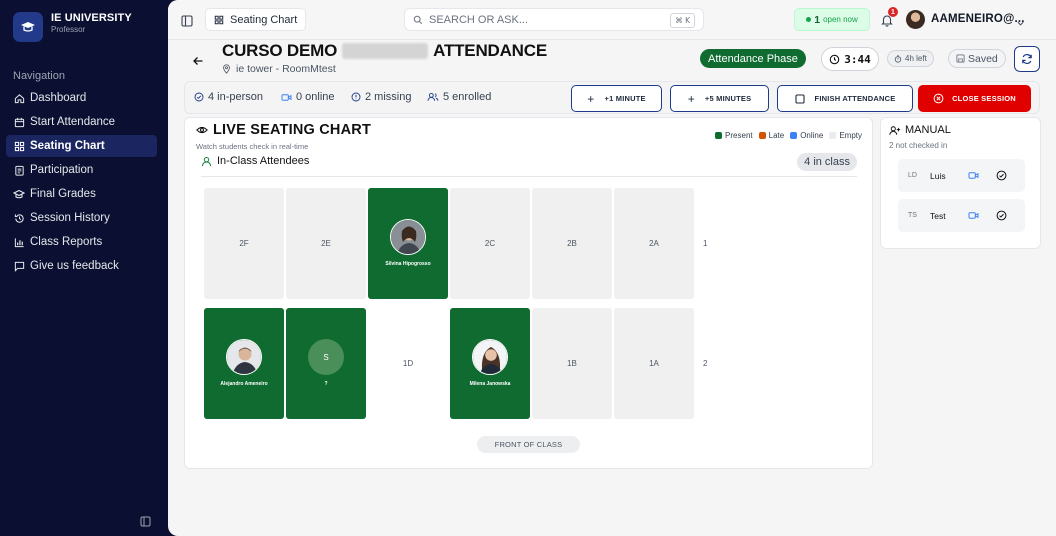  What do you see at coordinates (591, 98) in the screenshot?
I see `plus-icon: +` at bounding box center [591, 98].